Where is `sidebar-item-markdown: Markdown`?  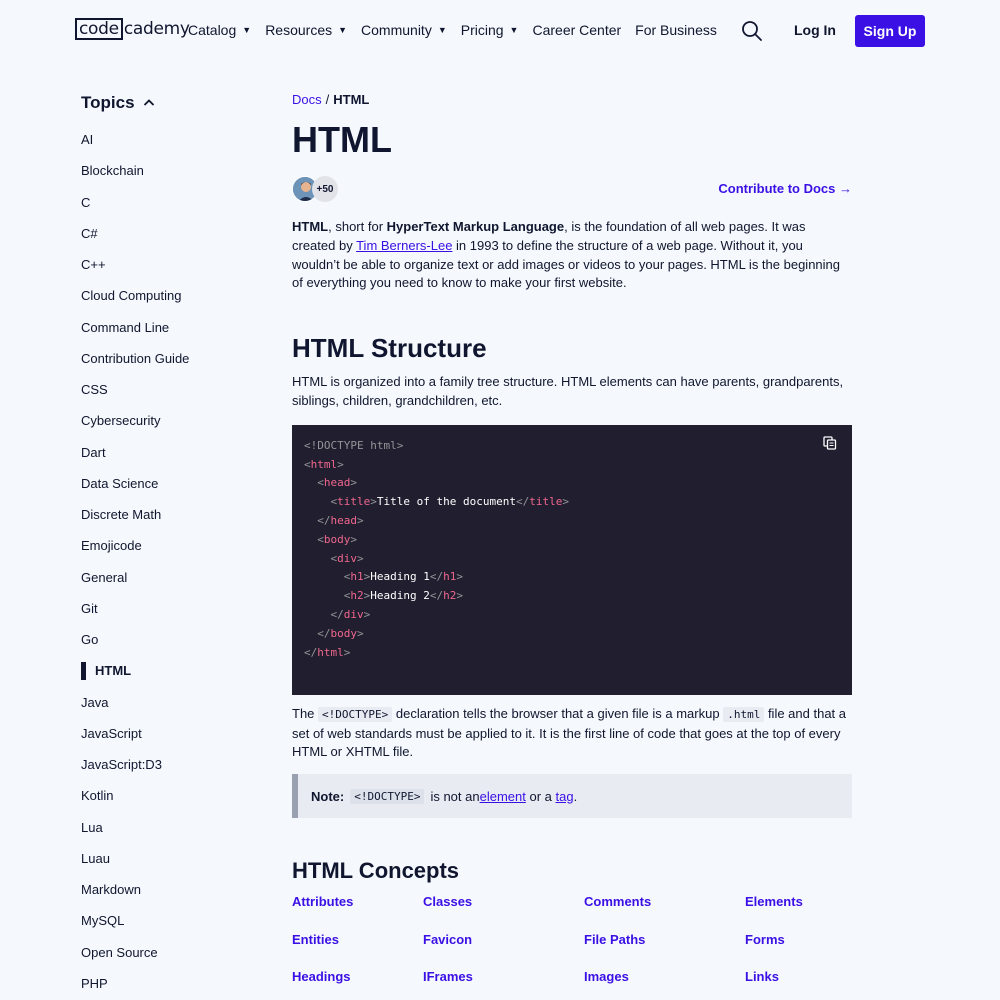
sidebar-item-markdown: Markdown is located at coordinates (171, 889).